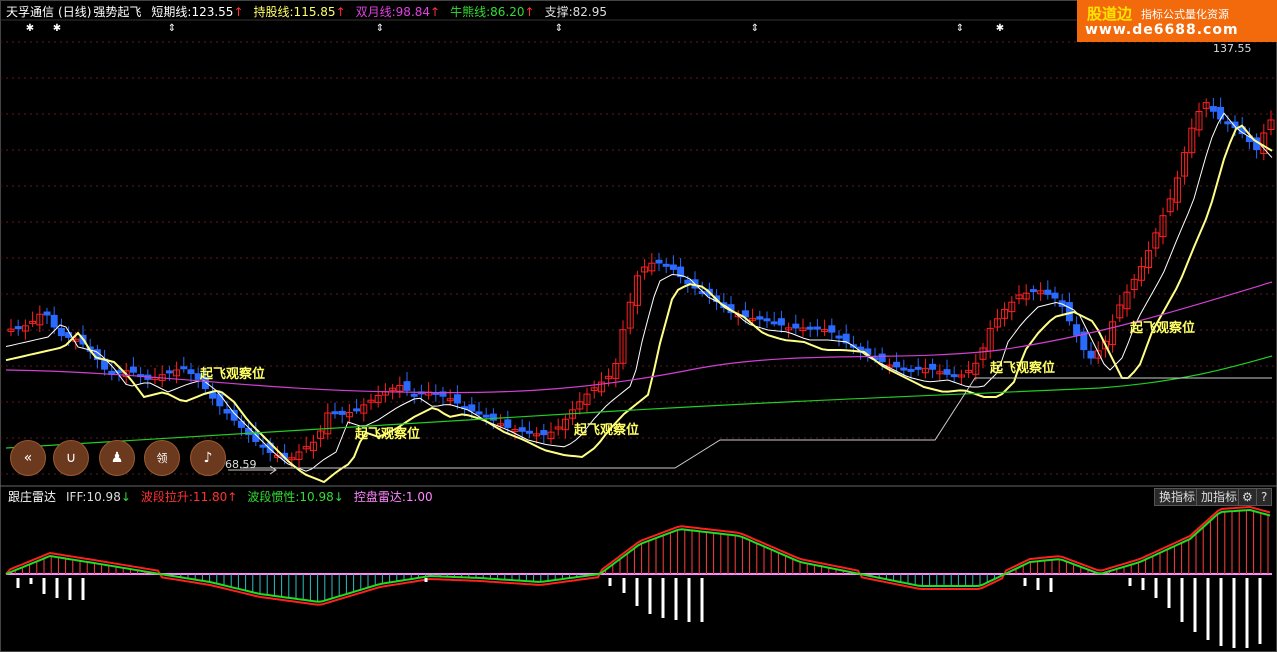  What do you see at coordinates (1264, 497) in the screenshot?
I see `help-icon: ?` at bounding box center [1264, 497].